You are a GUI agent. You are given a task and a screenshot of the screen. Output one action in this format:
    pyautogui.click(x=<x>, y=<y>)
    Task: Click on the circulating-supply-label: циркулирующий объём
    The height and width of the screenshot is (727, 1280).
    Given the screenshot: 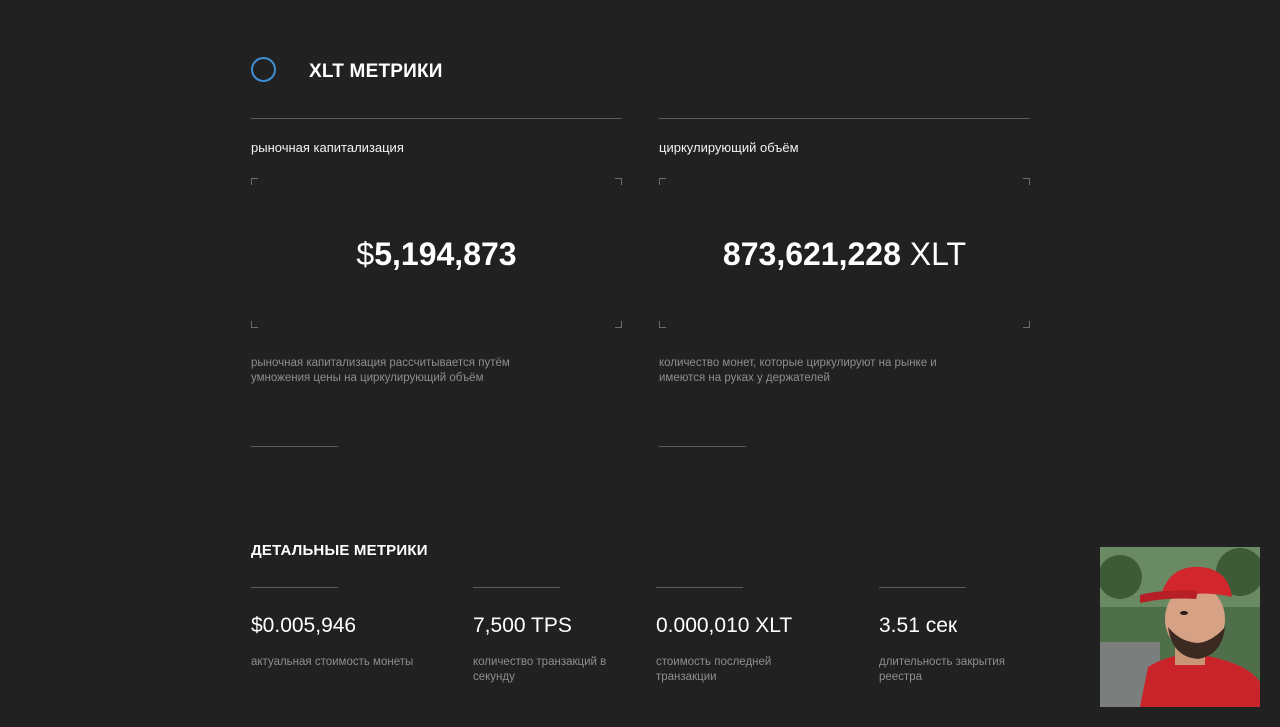 What is the action you would take?
    pyautogui.click(x=729, y=147)
    